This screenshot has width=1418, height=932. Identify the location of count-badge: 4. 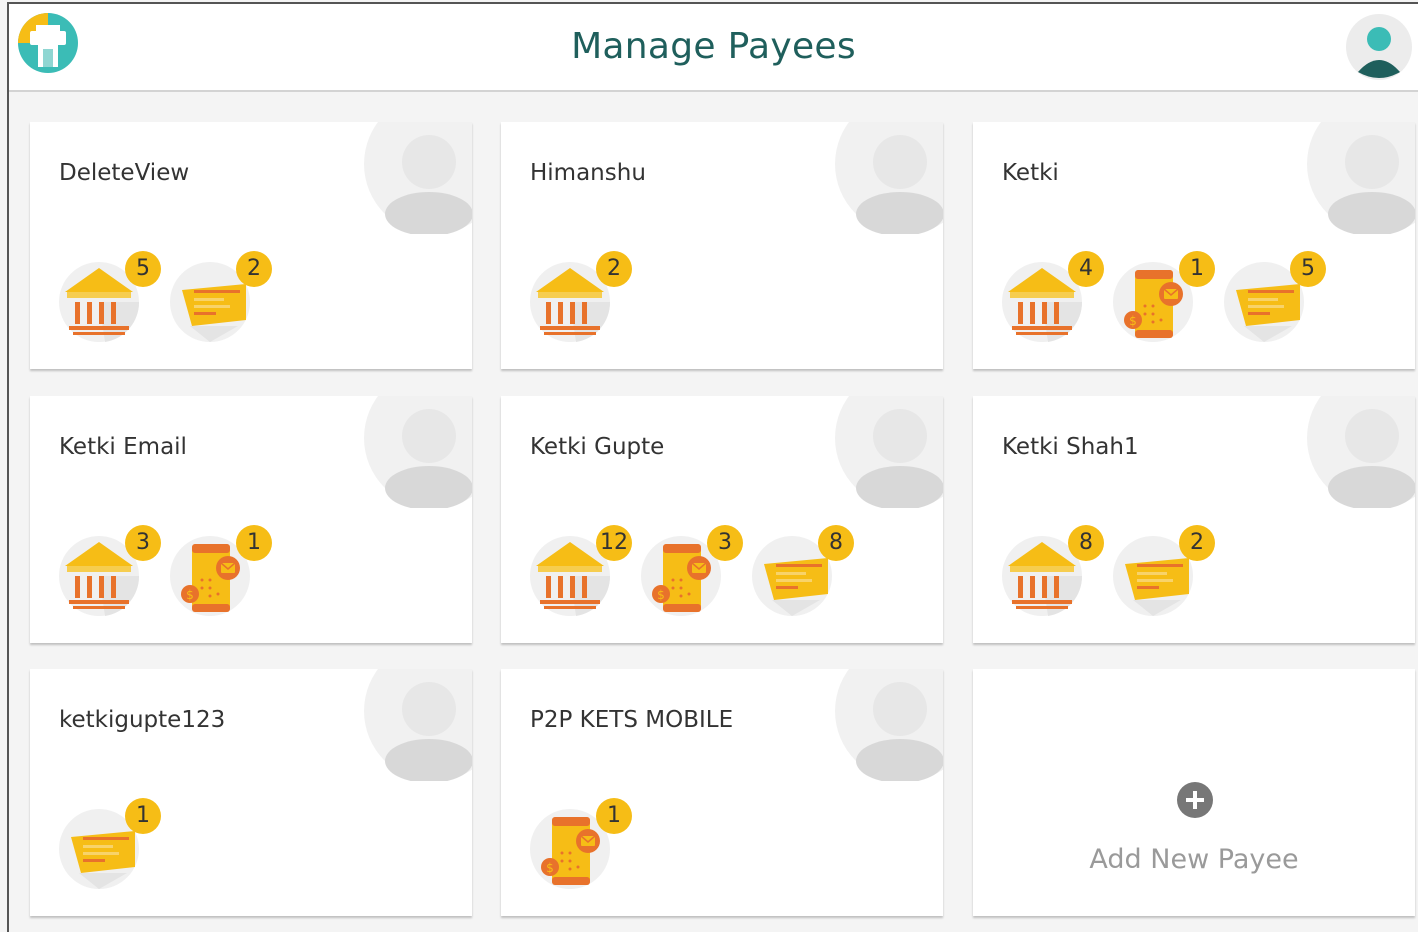
(1086, 269).